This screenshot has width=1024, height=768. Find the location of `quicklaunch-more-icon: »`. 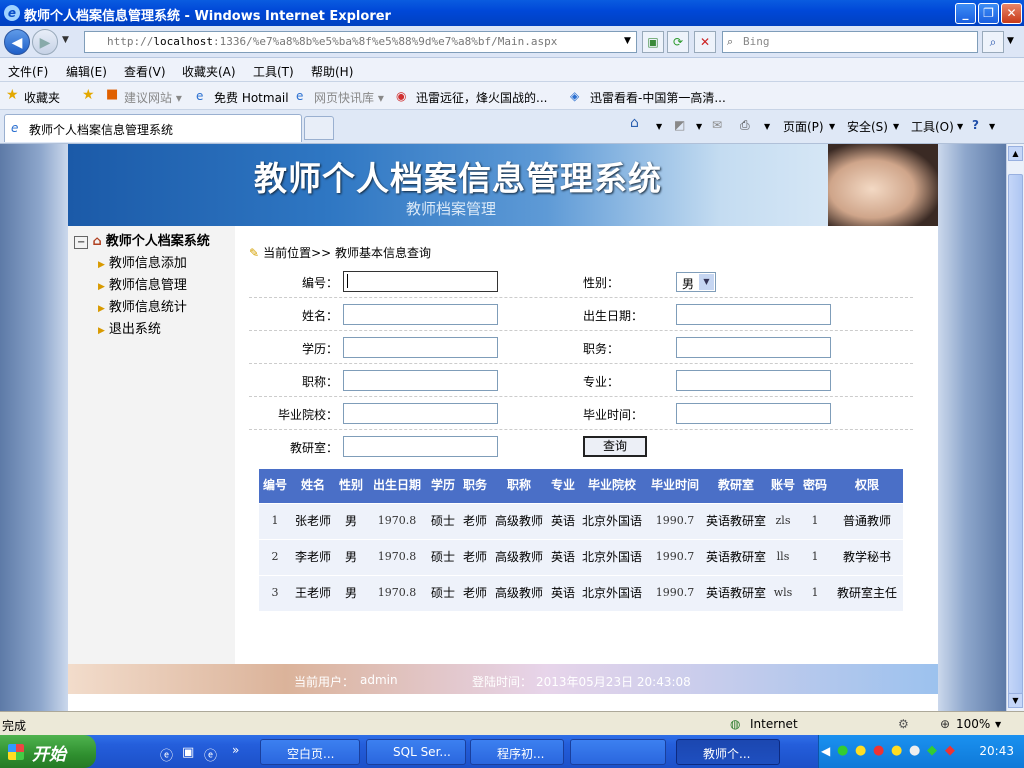

quicklaunch-more-icon: » is located at coordinates (235, 750).